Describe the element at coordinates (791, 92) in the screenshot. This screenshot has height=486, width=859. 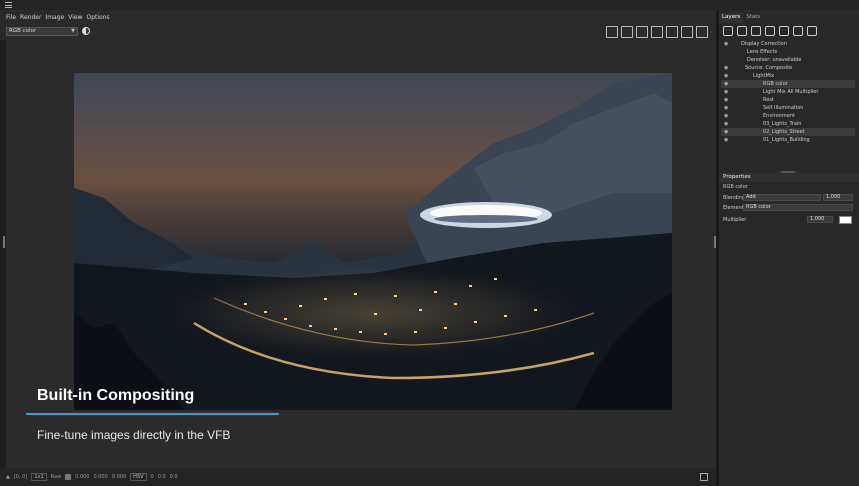
I see `layer-label: Light Mix All Multiplier` at that location.